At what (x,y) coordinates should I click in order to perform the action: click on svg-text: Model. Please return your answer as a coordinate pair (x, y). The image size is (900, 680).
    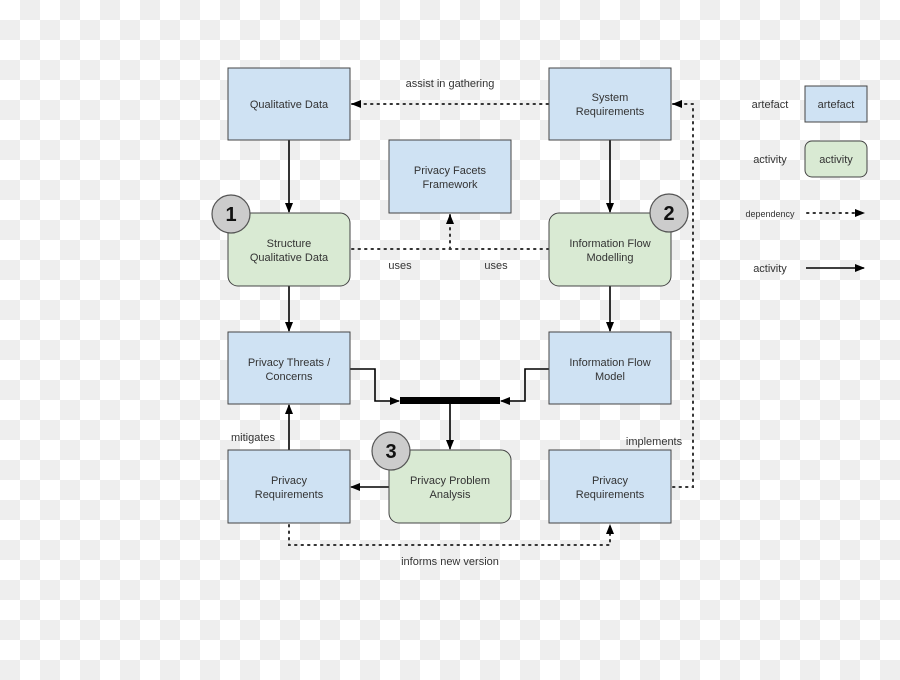
    Looking at the image, I should click on (610, 377).